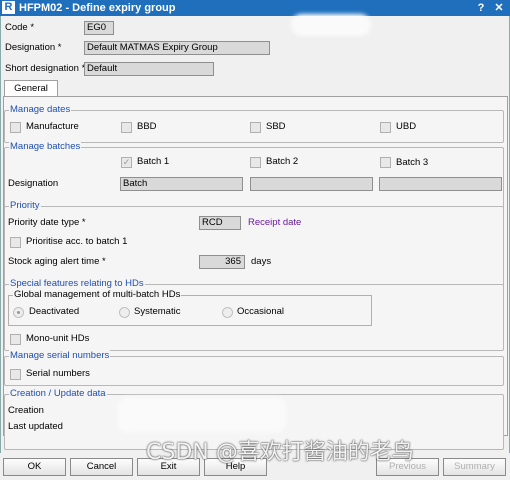 Image resolution: width=510 pixels, height=480 pixels. I want to click on manage-dates-title: Manage dates, so click(40, 110).